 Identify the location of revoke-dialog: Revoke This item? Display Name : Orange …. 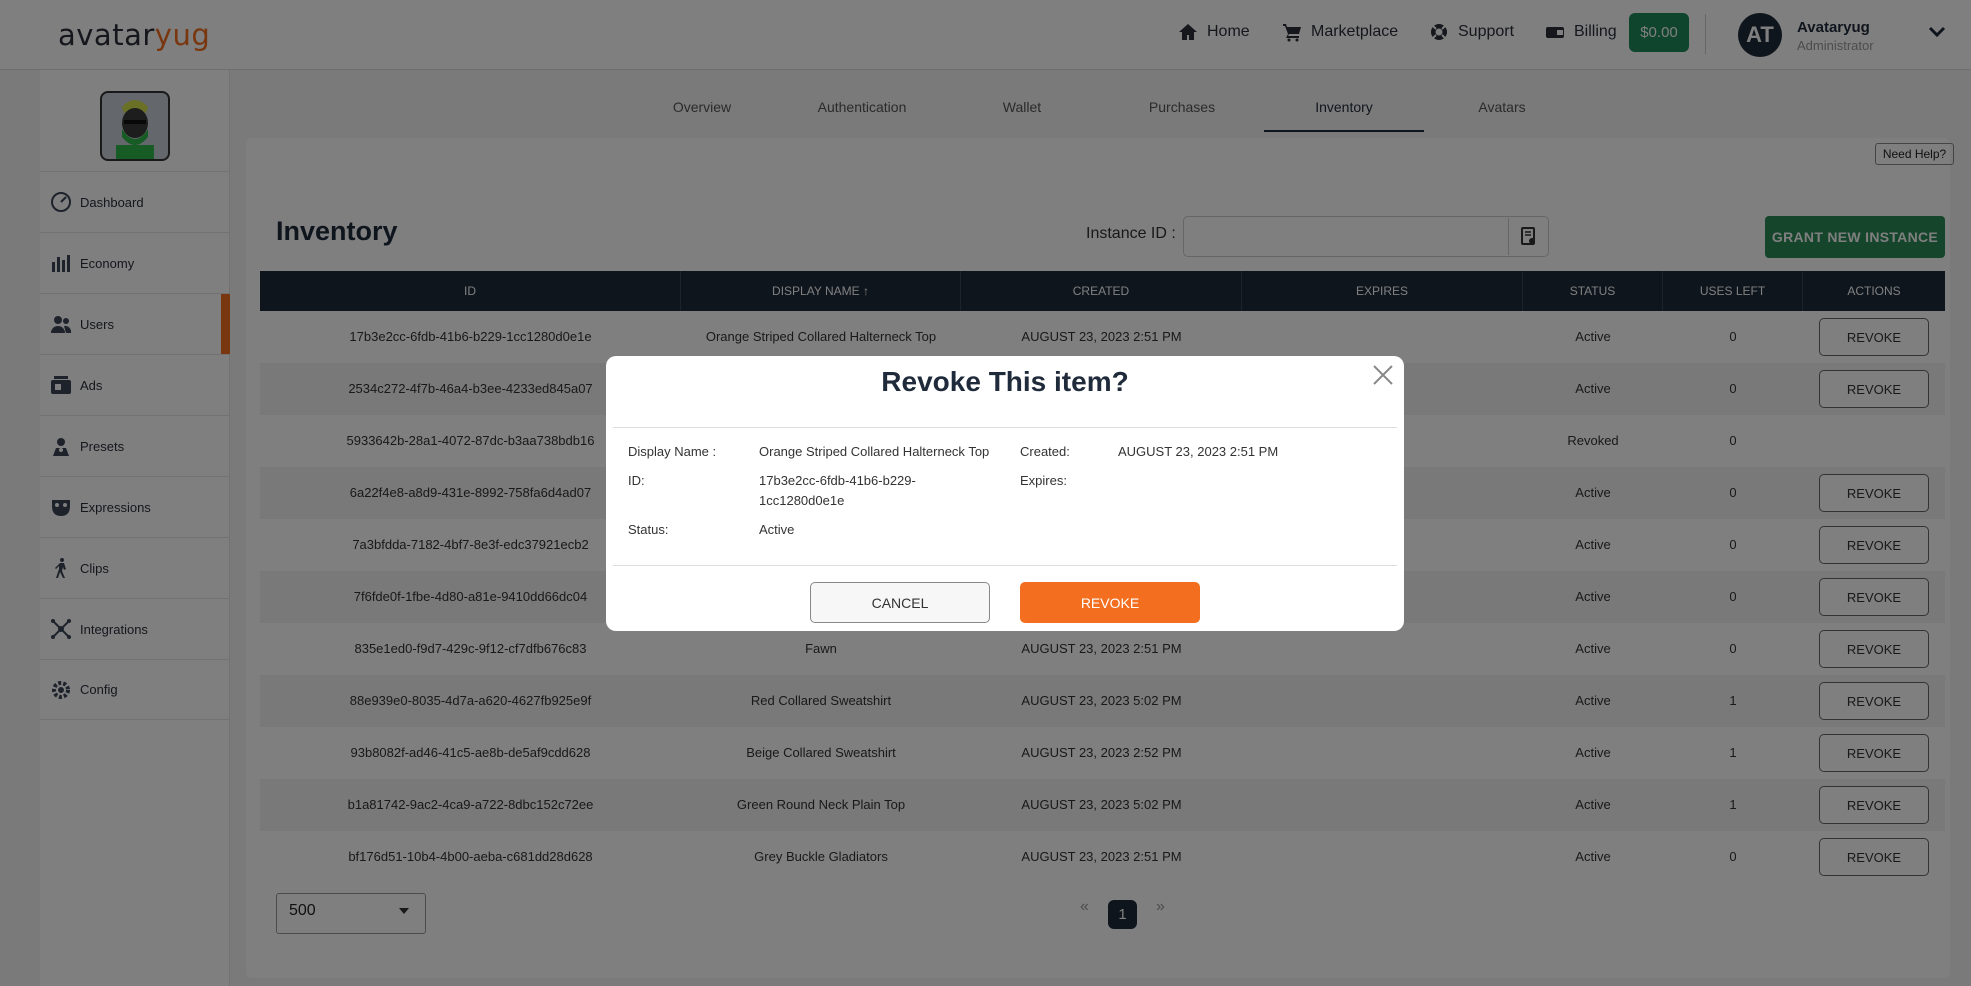
(1005, 493).